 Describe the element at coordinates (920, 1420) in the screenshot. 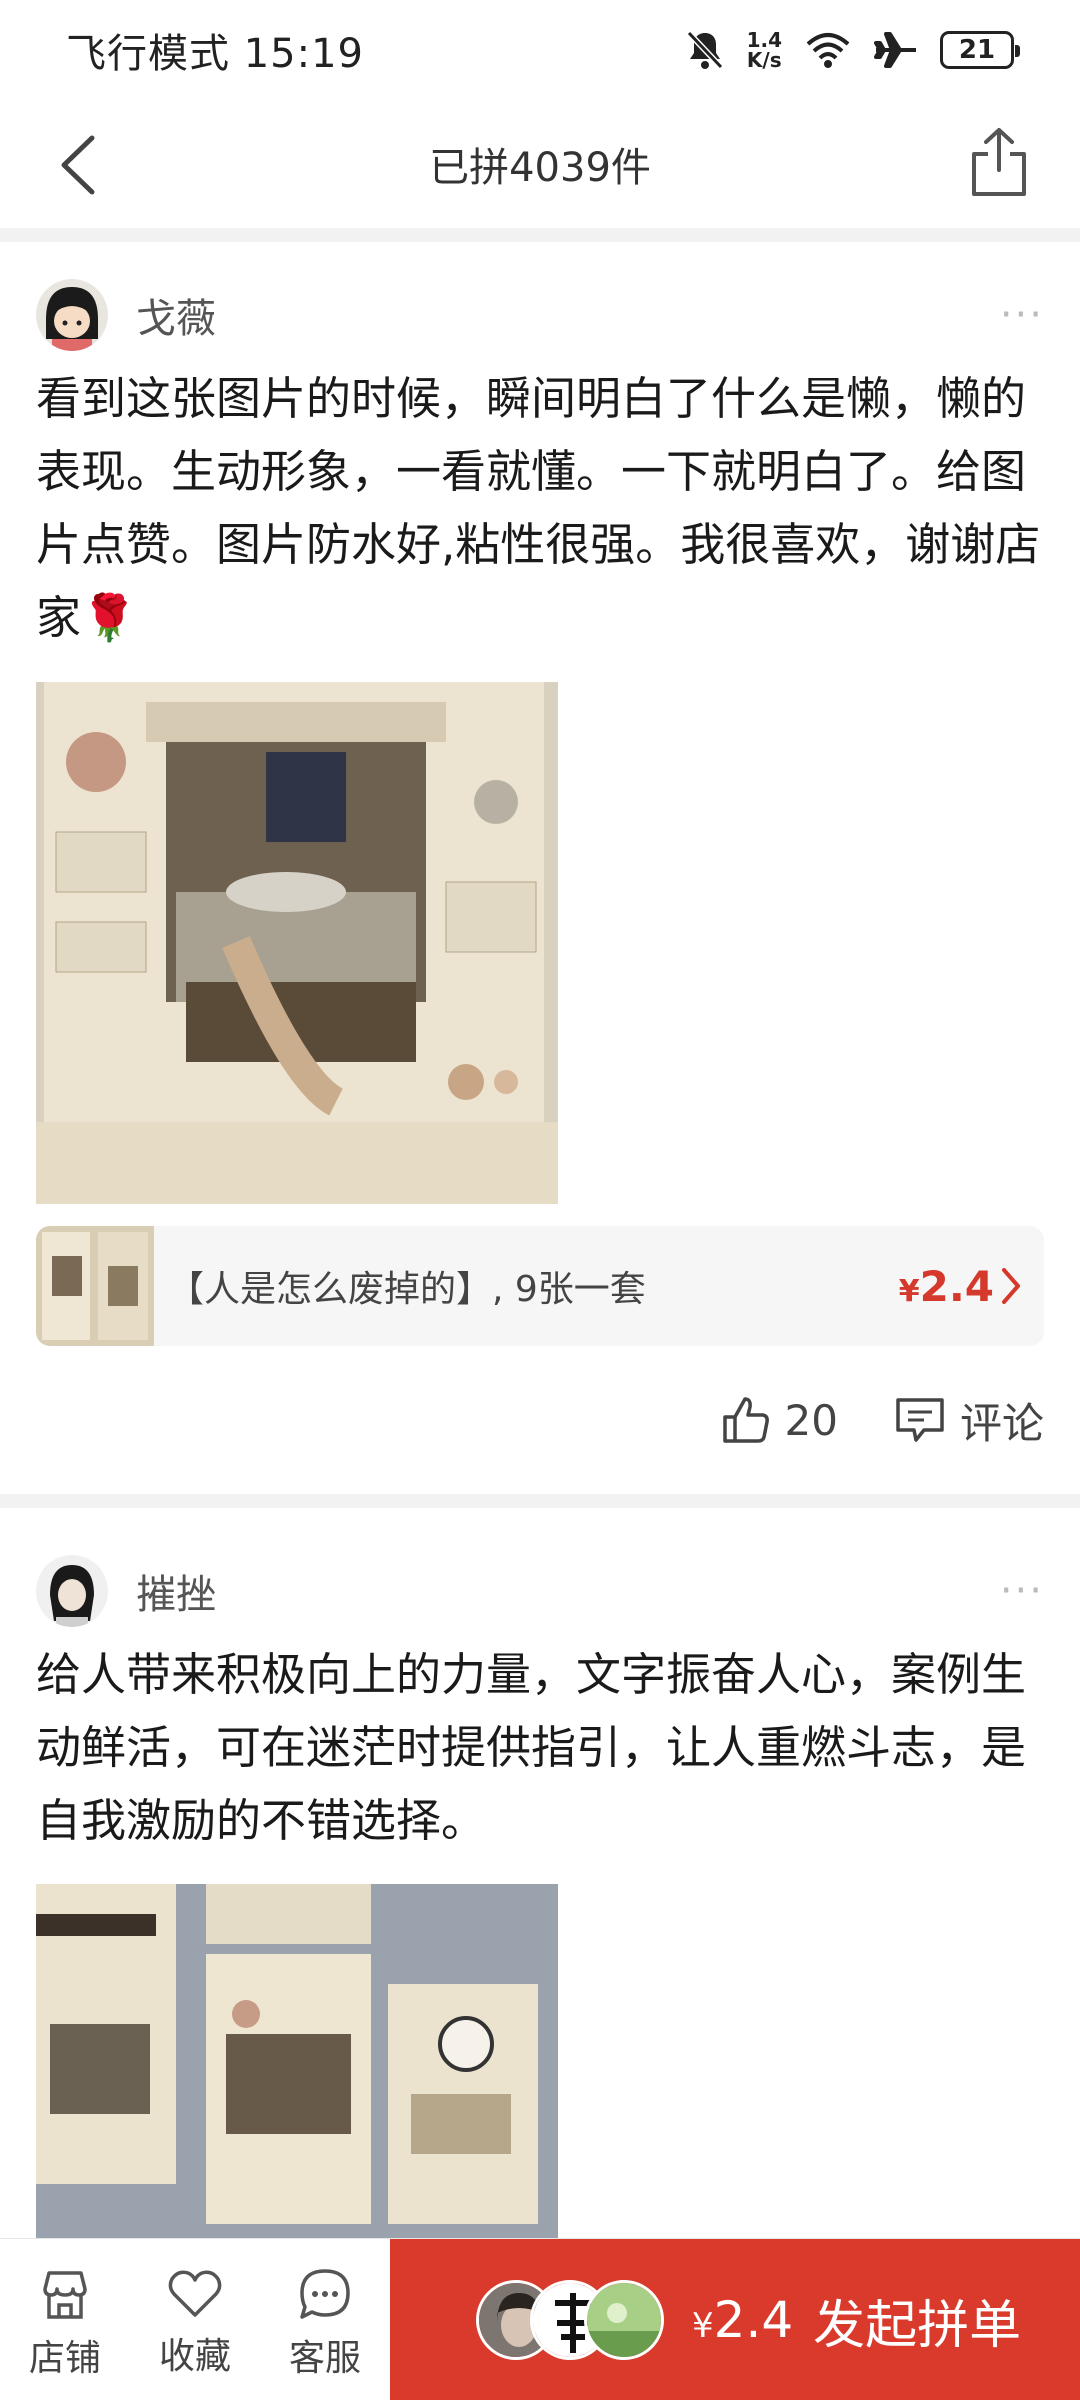

I see `comment-icon` at that location.